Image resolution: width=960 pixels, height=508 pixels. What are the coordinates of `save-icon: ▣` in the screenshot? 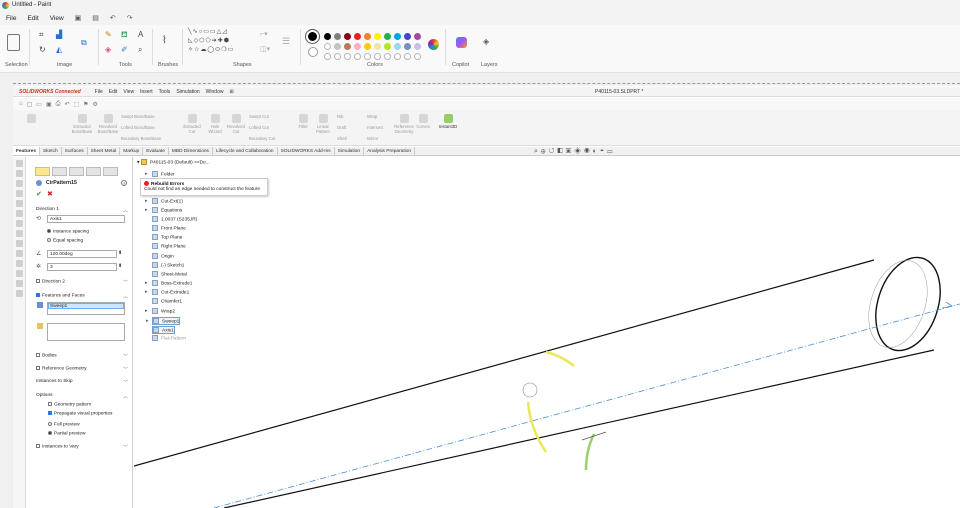 It's located at (78, 18).